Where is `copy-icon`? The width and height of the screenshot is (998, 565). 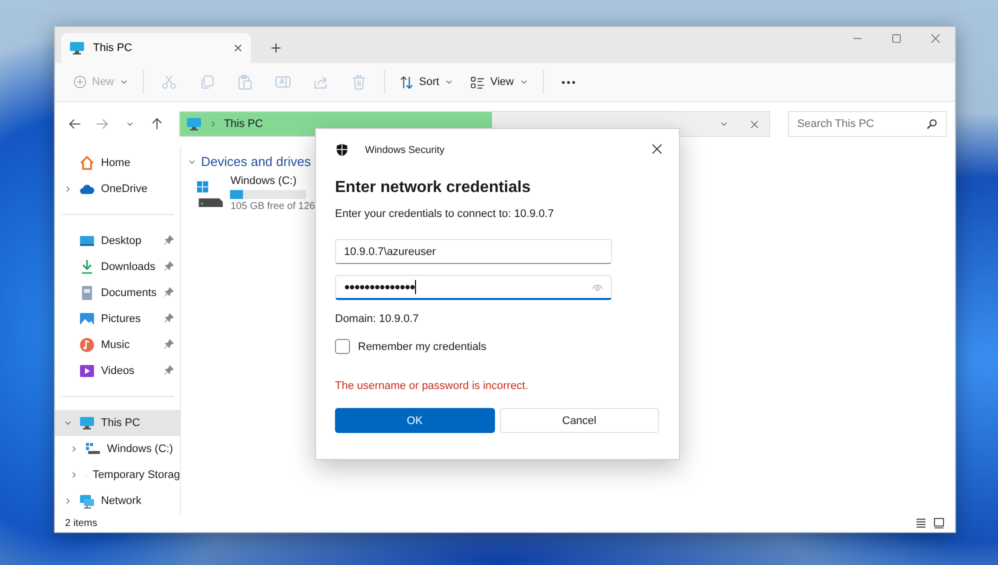
copy-icon is located at coordinates (207, 82).